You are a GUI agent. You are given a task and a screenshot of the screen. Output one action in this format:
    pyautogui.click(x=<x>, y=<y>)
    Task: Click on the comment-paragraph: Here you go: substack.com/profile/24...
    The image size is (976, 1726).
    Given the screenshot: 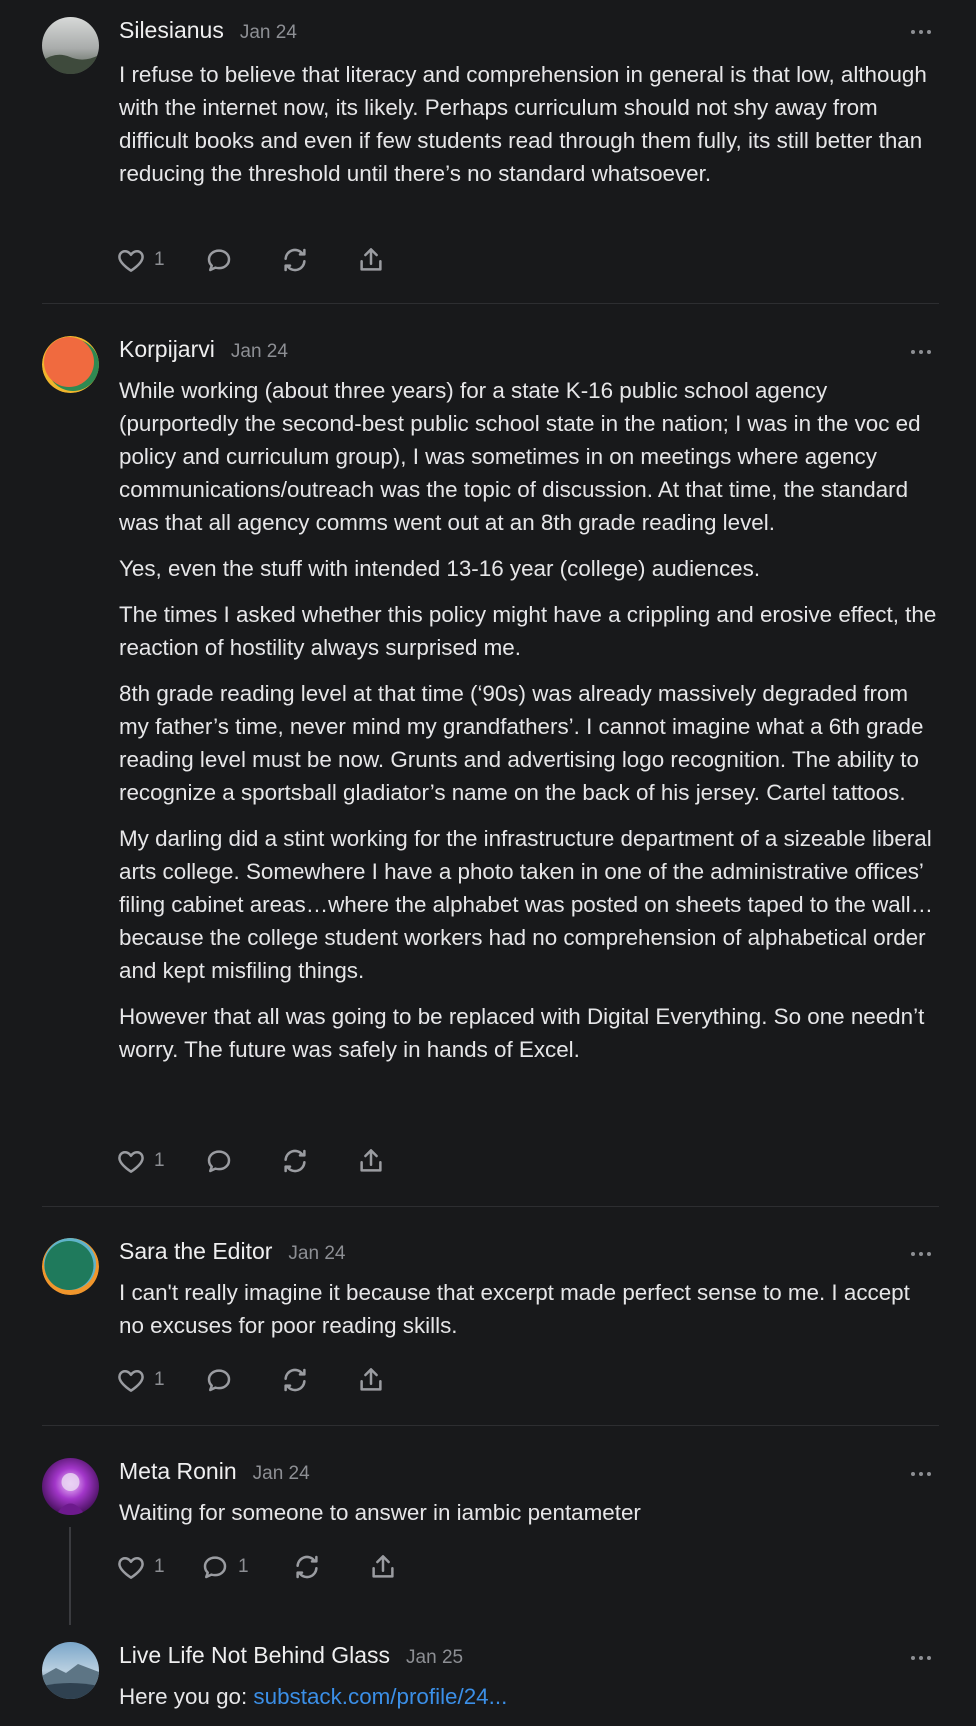 What is the action you would take?
    pyautogui.click(x=529, y=1696)
    